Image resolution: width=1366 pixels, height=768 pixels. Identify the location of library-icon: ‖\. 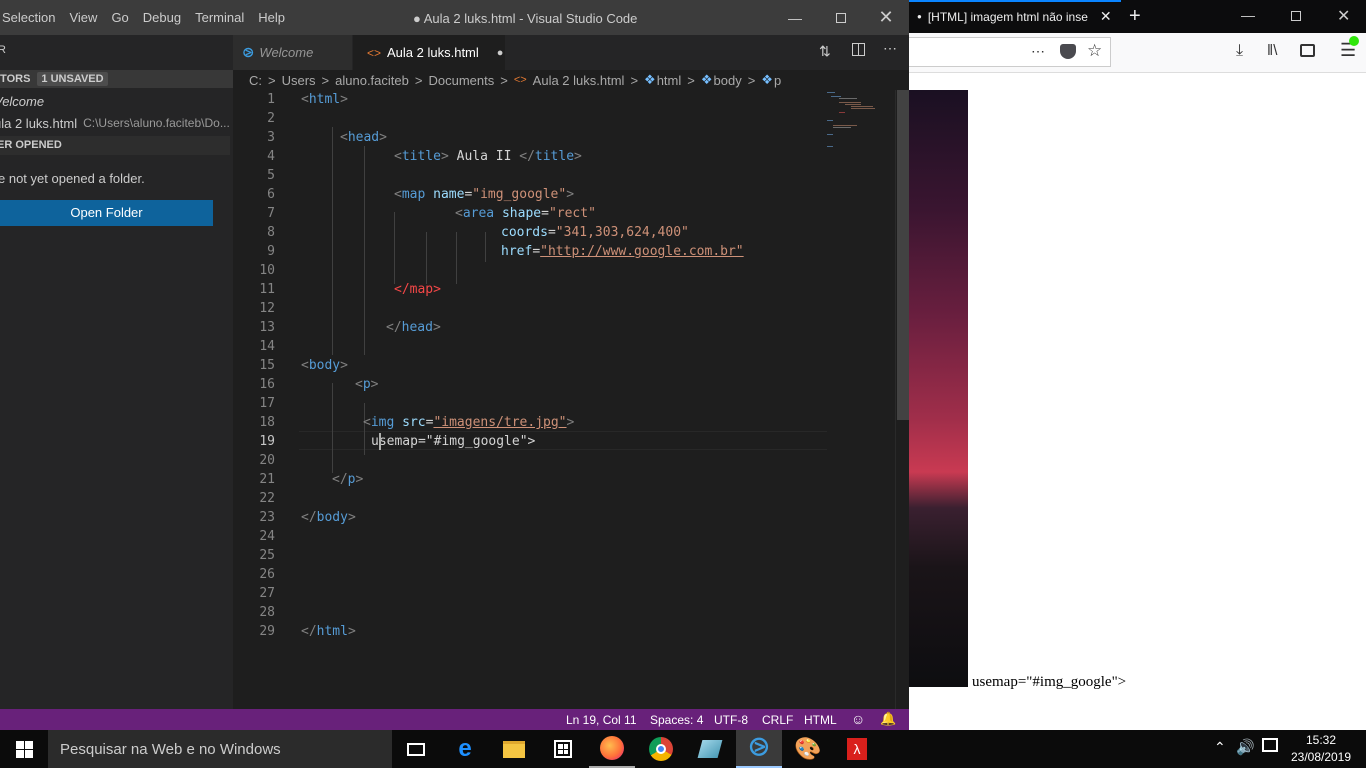
(1272, 50).